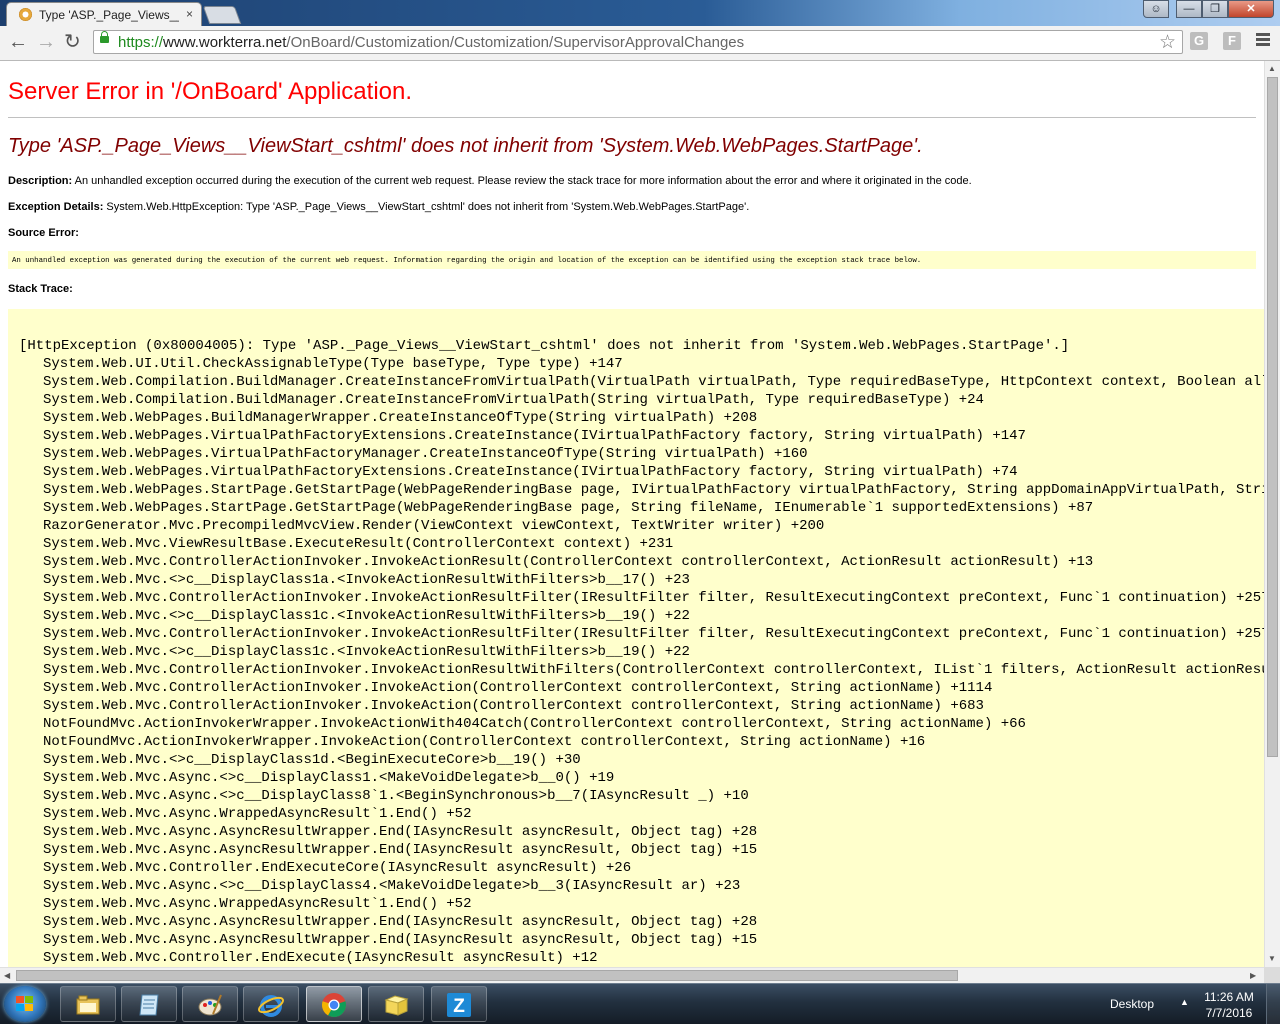 The height and width of the screenshot is (1024, 1280). I want to click on chrome-menu-icon, so click(1263, 40).